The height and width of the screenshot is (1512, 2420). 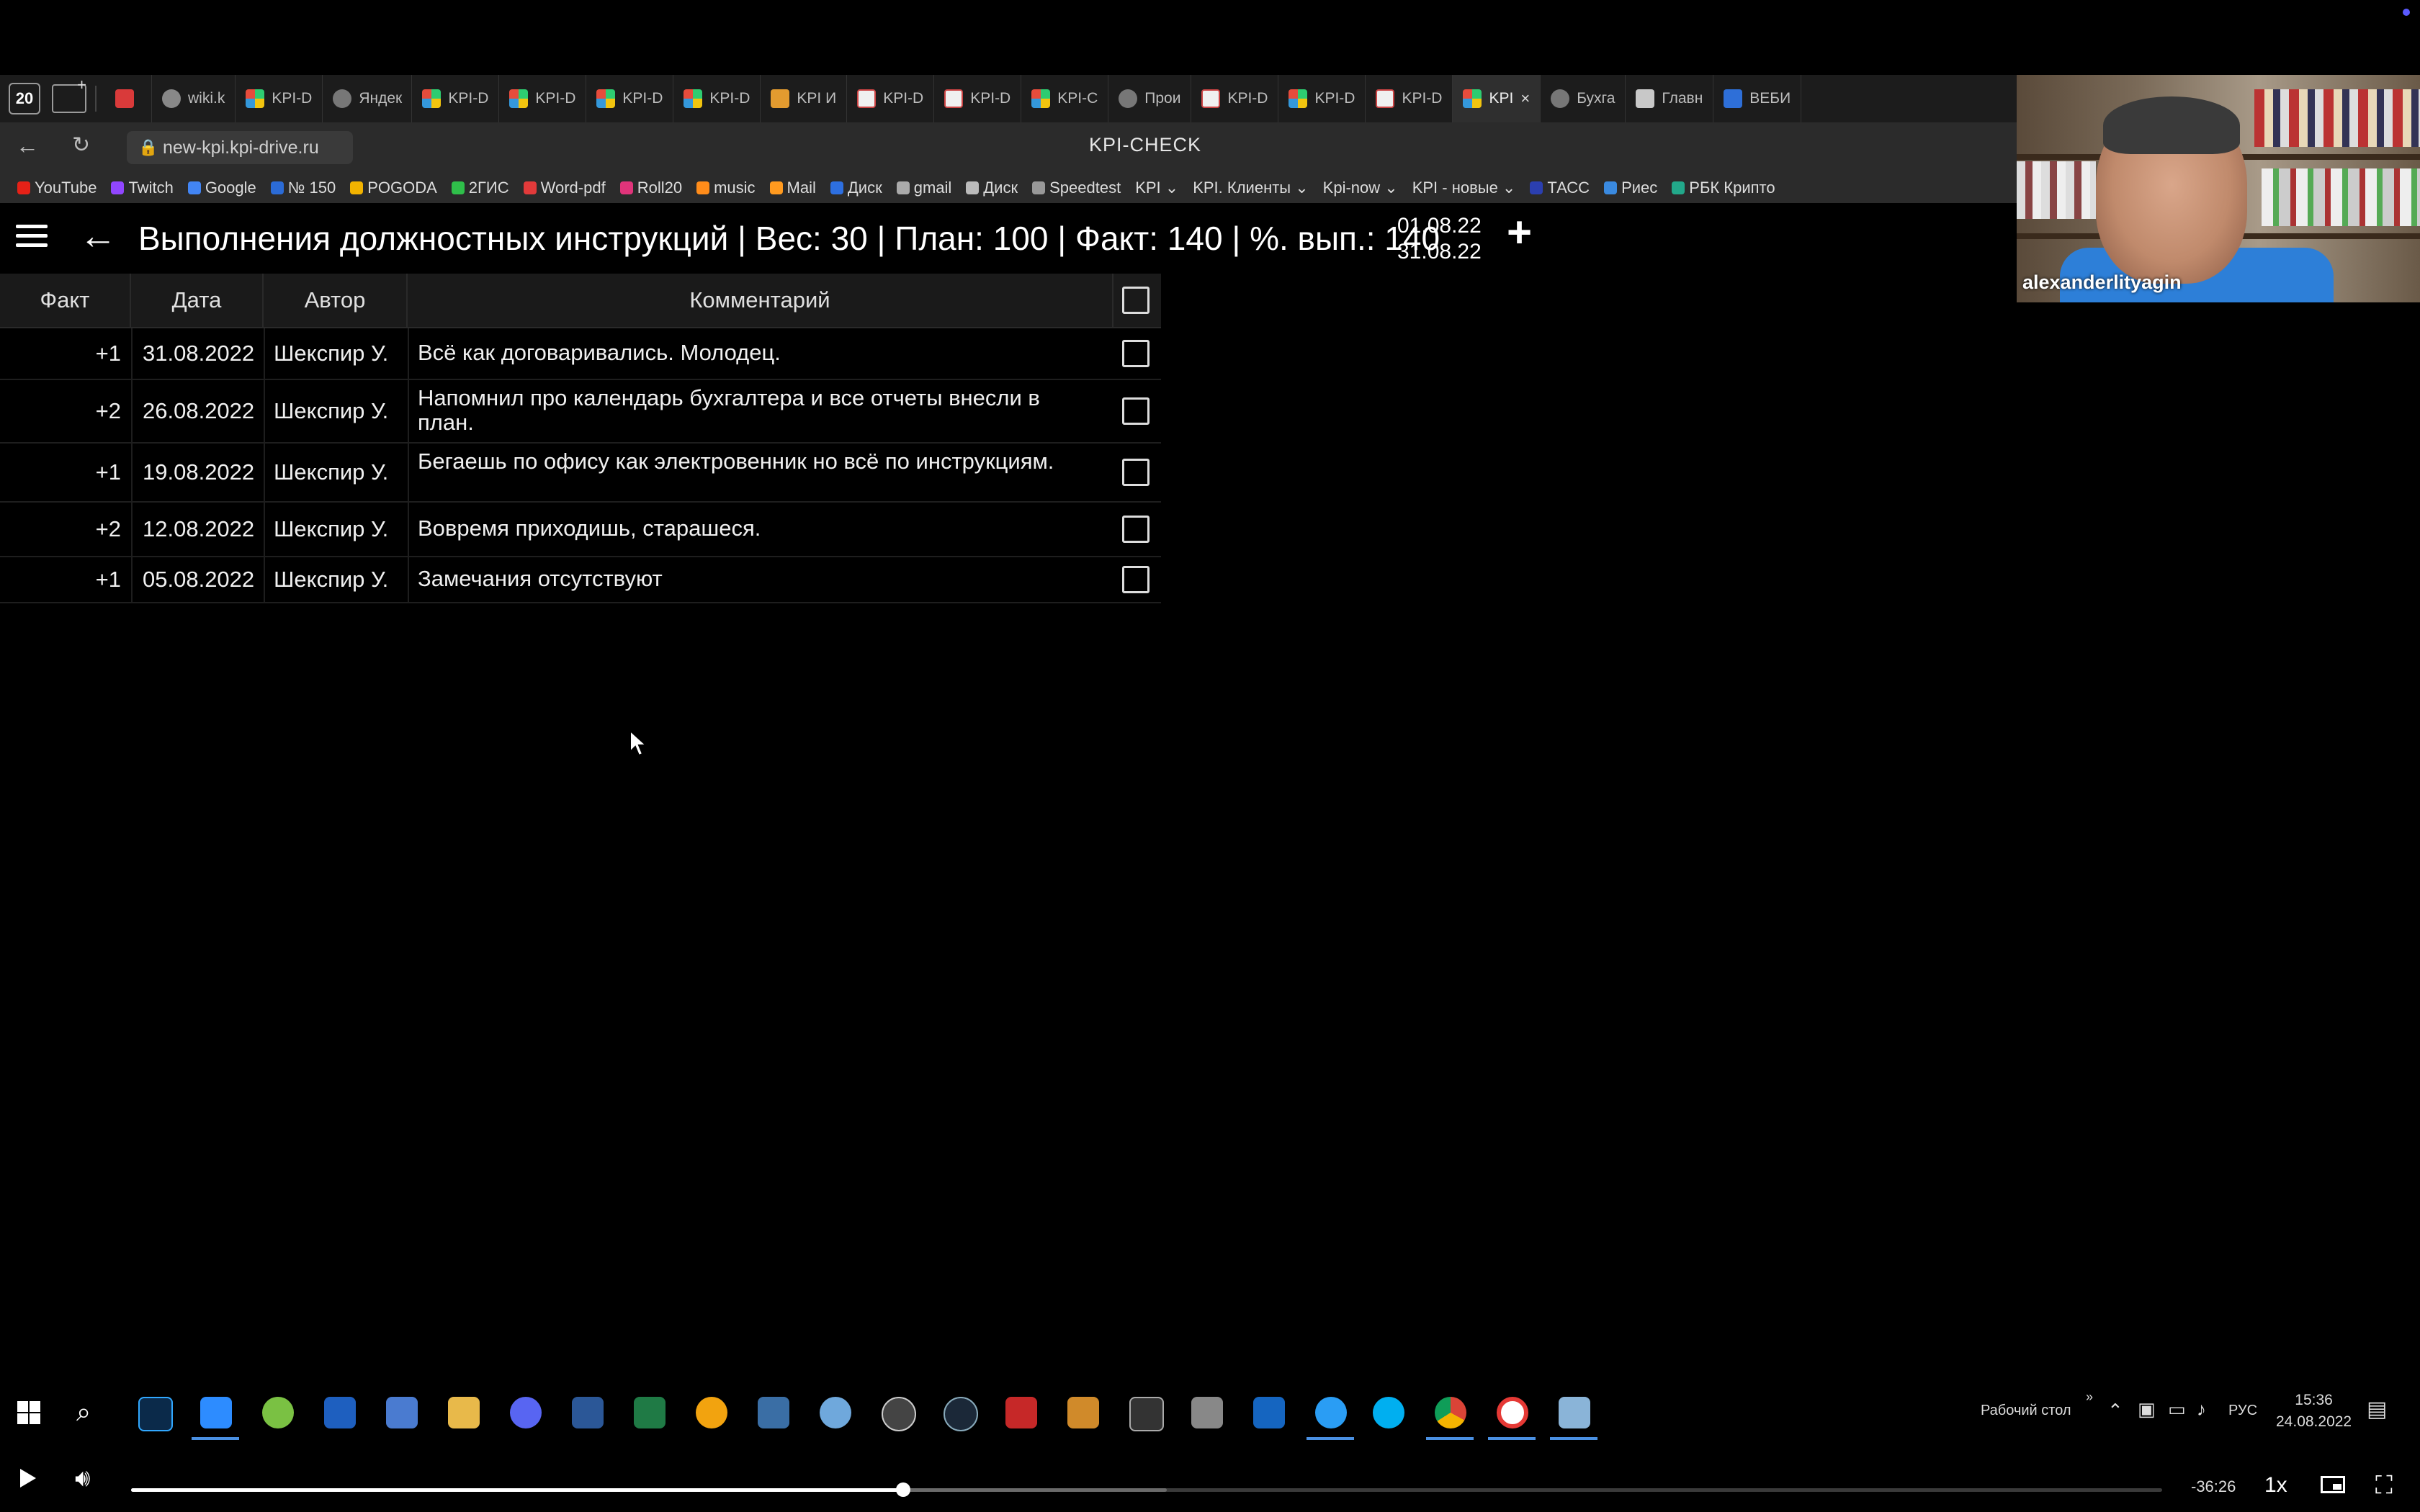 What do you see at coordinates (1464, 188) in the screenshot?
I see `bookmark-item: KPI - новые ⌄` at bounding box center [1464, 188].